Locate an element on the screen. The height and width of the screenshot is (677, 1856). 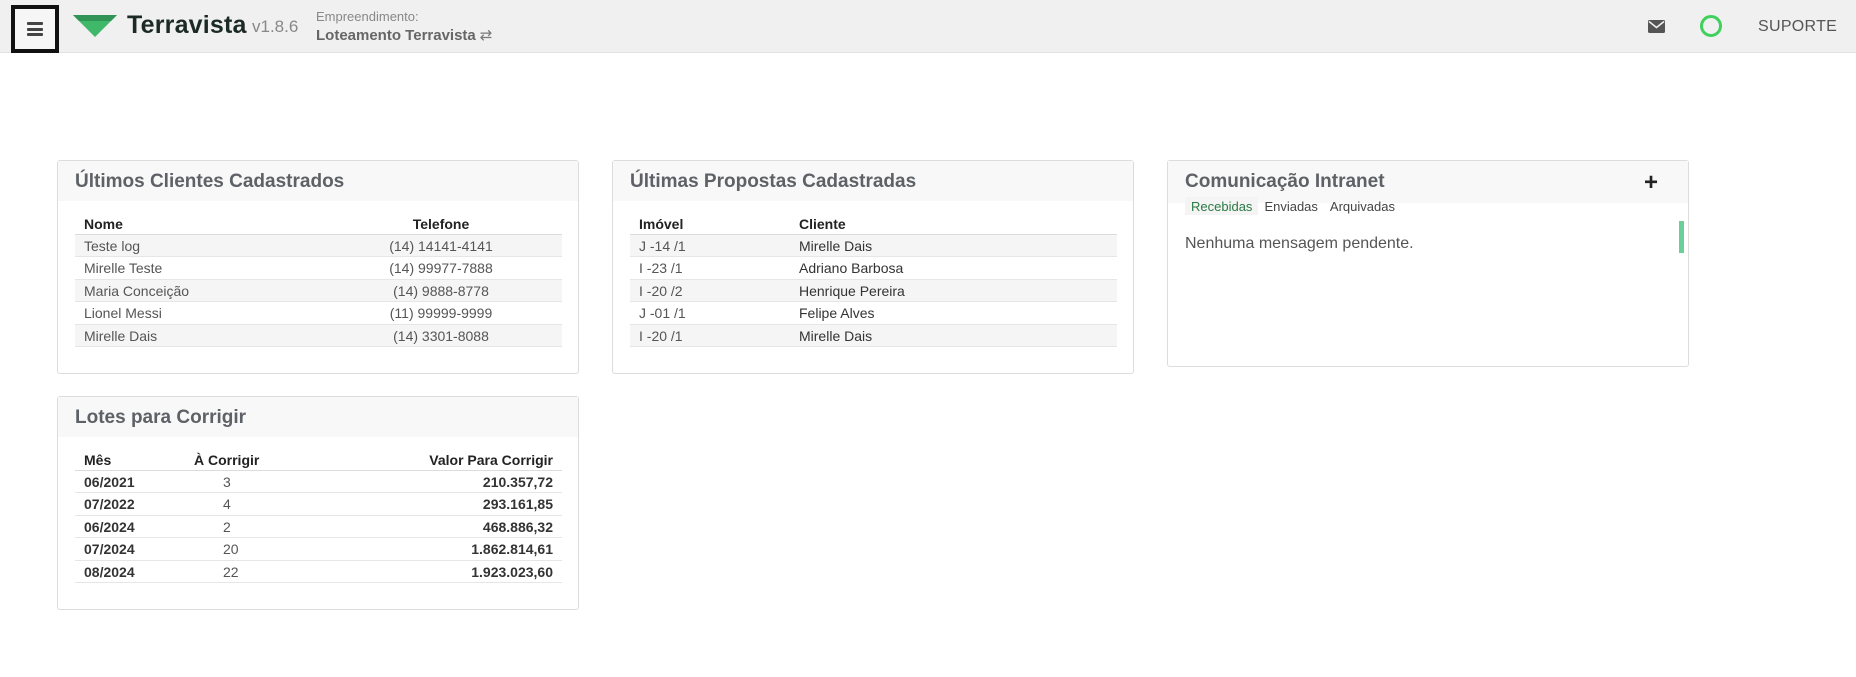
brand-name: Terravista is located at coordinates (187, 25).